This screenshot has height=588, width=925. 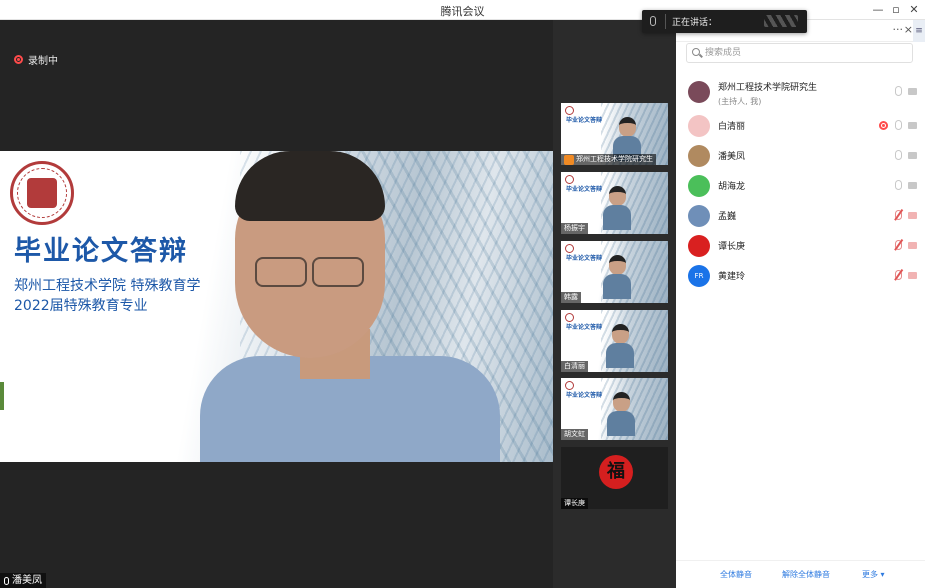 What do you see at coordinates (36, 59) in the screenshot?
I see `recording-indicator: 录制中` at bounding box center [36, 59].